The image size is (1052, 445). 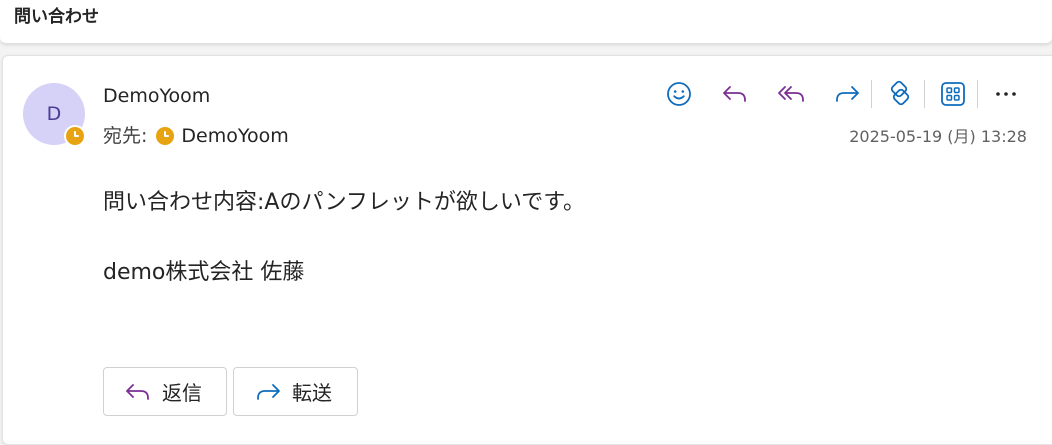 I want to click on loop-app-icon, so click(x=900, y=93).